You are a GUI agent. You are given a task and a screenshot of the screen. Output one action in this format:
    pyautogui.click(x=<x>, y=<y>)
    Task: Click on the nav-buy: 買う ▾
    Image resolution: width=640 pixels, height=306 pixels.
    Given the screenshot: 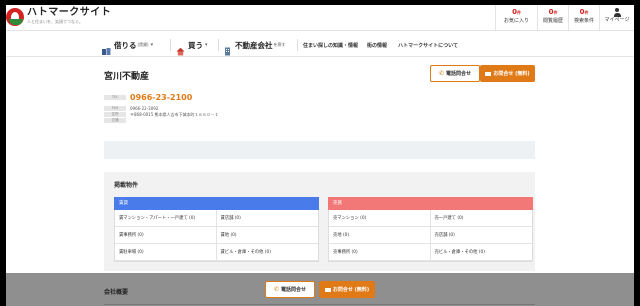 What is the action you would take?
    pyautogui.click(x=192, y=46)
    